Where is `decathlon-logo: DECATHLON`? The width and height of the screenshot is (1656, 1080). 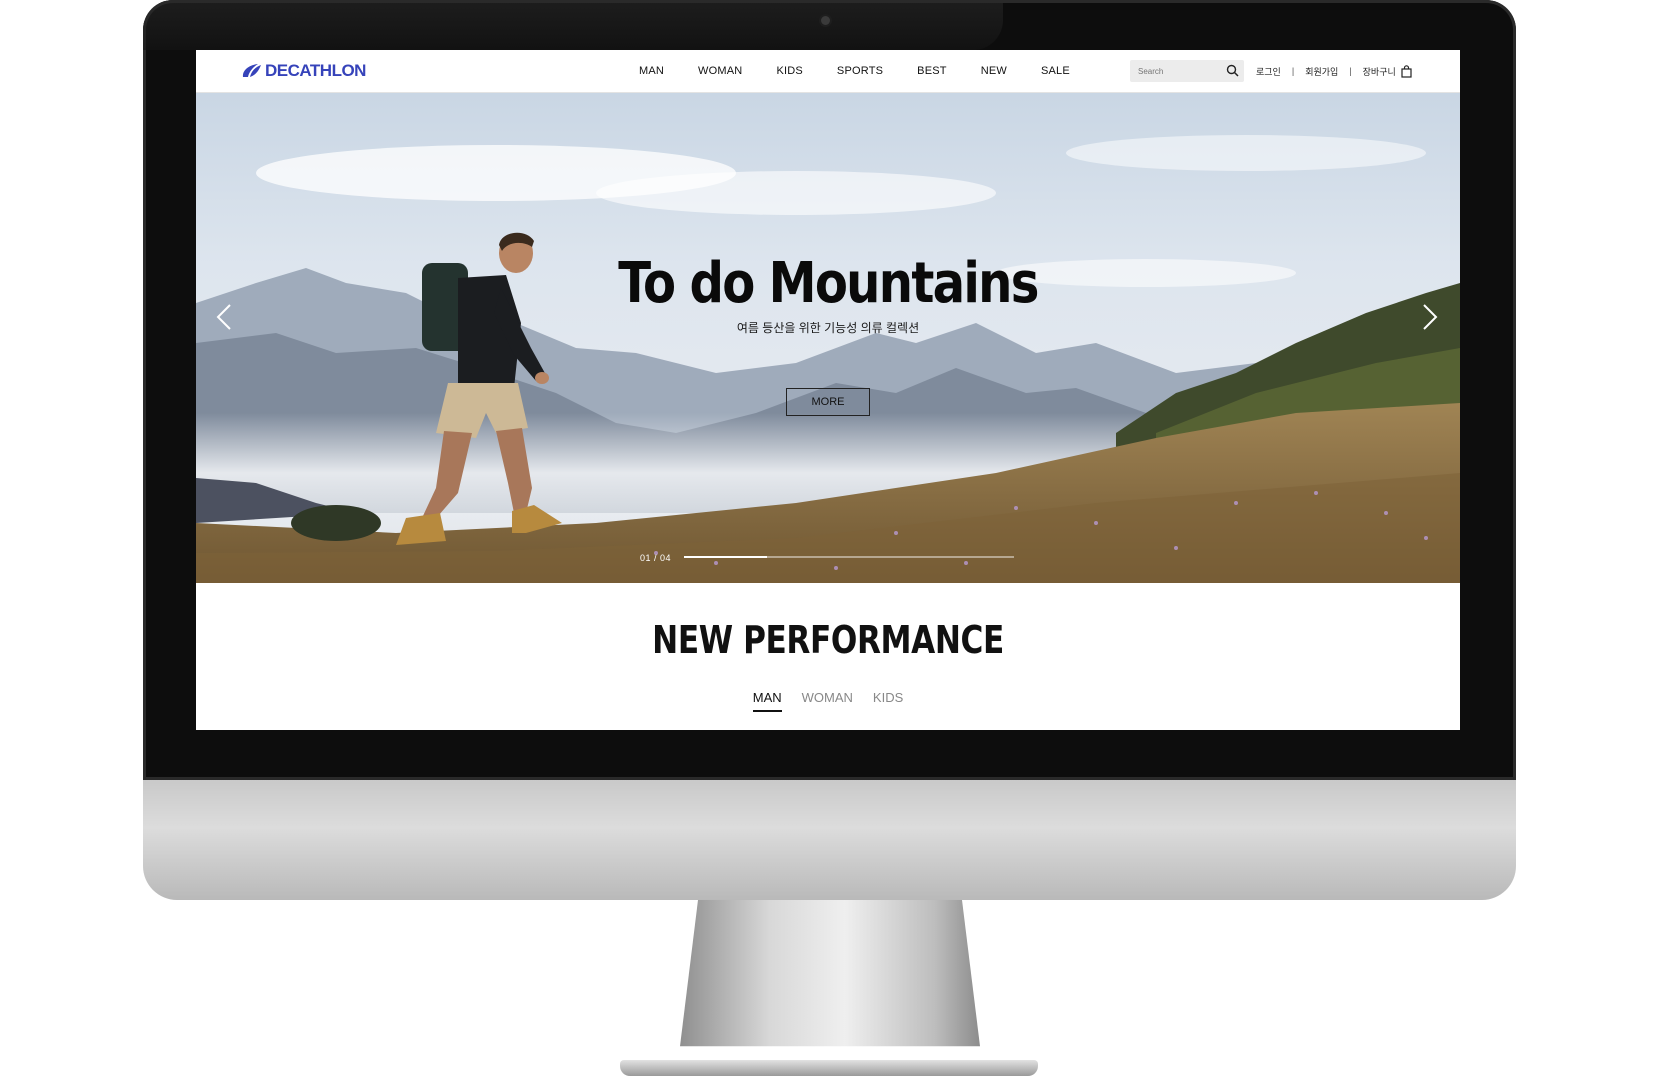 decathlon-logo: DECATHLON is located at coordinates (303, 71).